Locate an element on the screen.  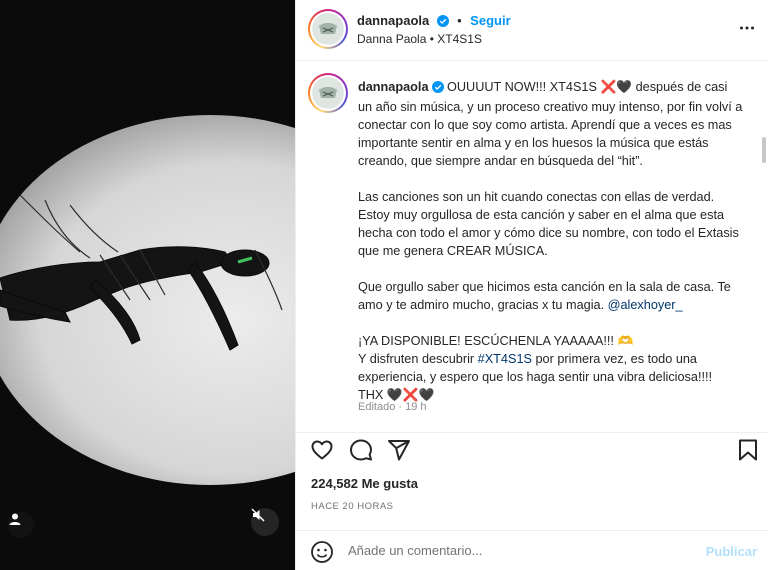
caption-line-enjoy: Y disfruten descubrir is located at coordinates (418, 359).